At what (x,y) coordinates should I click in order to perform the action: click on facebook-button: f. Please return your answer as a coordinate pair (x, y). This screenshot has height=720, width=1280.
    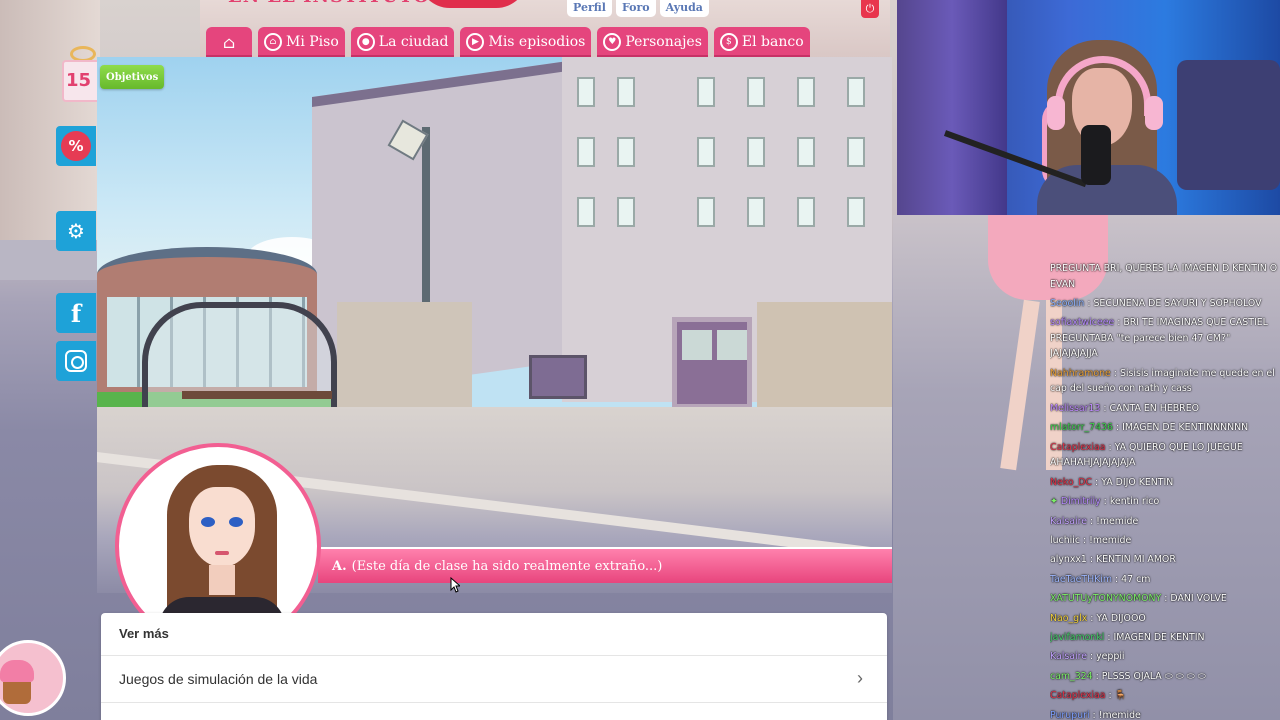
    Looking at the image, I should click on (76, 313).